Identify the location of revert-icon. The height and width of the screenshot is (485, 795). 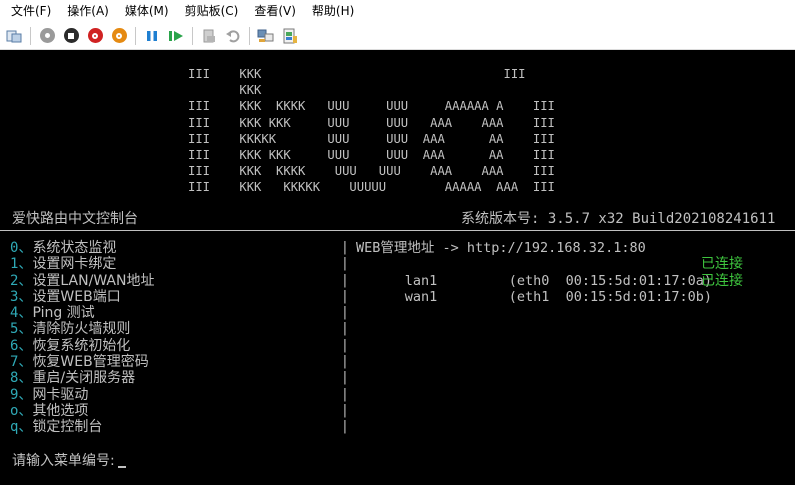
(233, 36).